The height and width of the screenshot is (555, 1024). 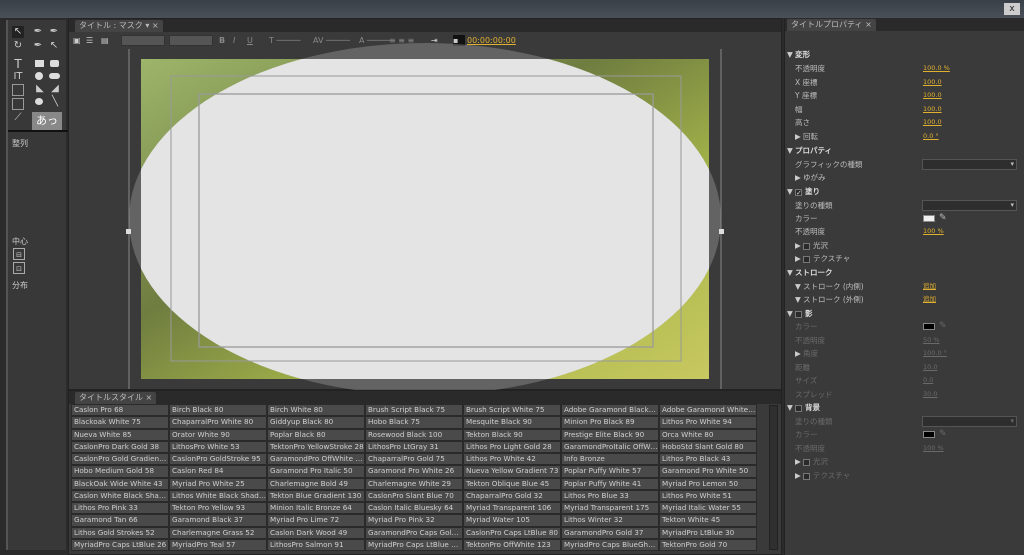 I want to click on resize-handle-right, so click(x=721, y=231).